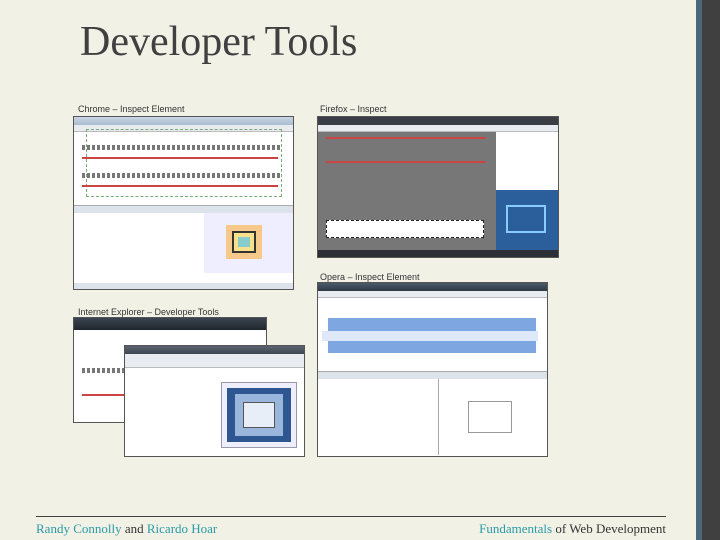 The image size is (720, 540). Describe the element at coordinates (353, 109) in the screenshot. I see `firefox-caption: Firefox – Inspect` at that location.